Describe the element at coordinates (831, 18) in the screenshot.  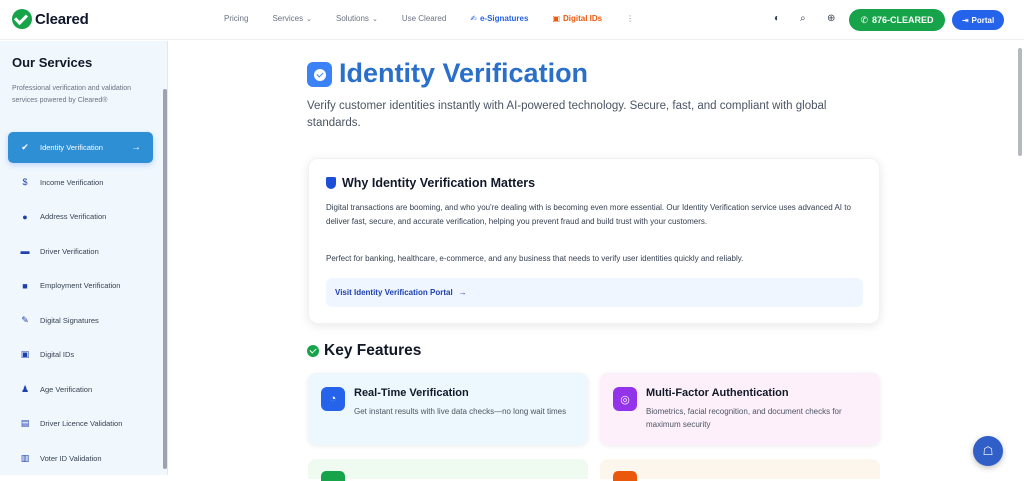
I see `globe-icon: ⊕` at that location.